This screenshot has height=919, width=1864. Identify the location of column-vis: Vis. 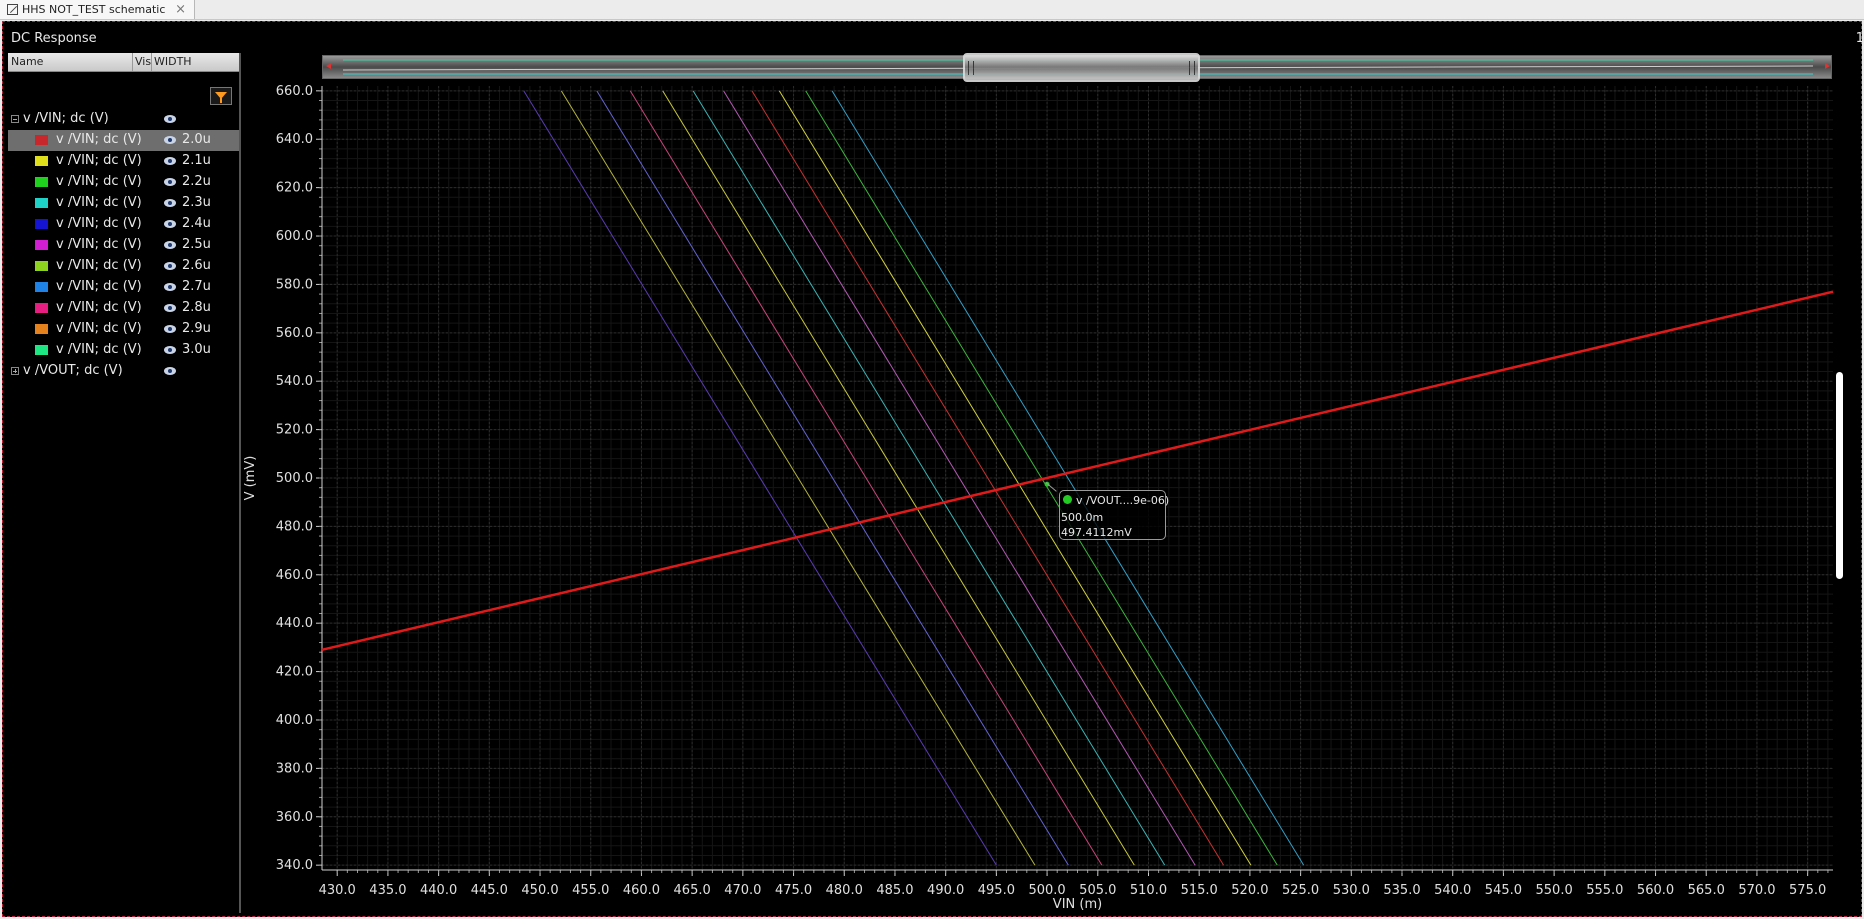
(143, 61).